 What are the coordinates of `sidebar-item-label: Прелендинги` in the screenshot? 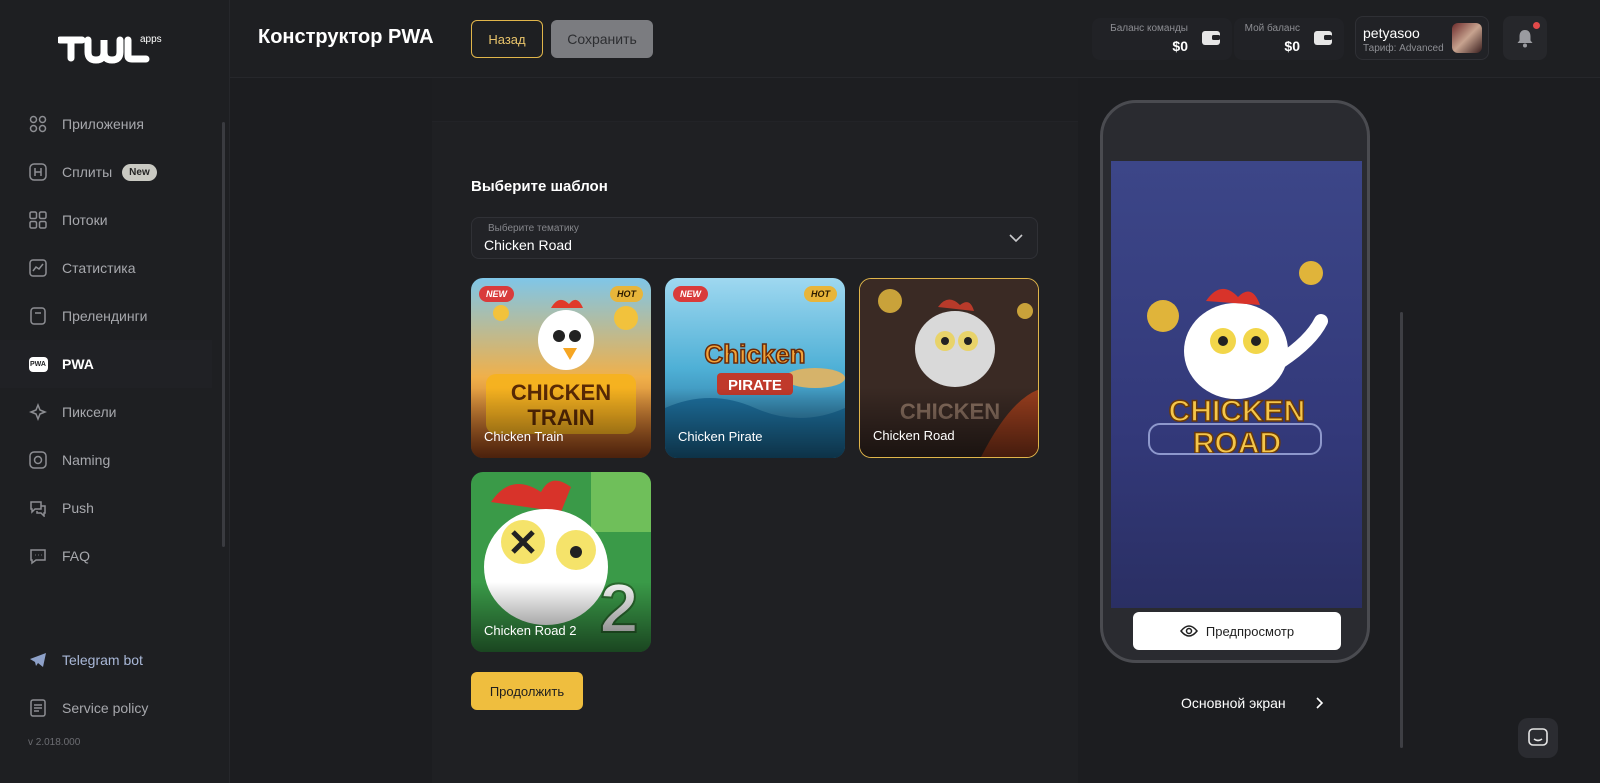 It's located at (105, 316).